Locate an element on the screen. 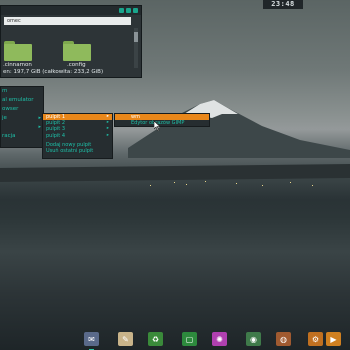  dock: ✉ ✎ ♻ ▢ ✺ ◉ ◍ ⚙ ▶ is located at coordinates (211, 339).